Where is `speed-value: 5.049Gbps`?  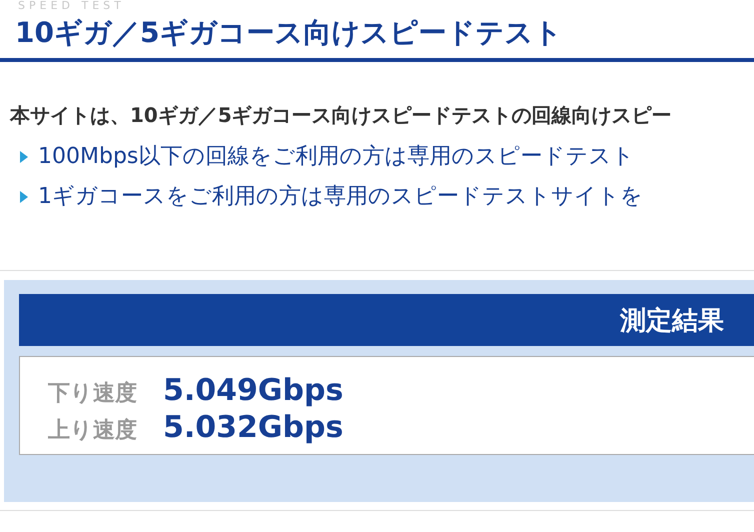 speed-value: 5.049Gbps is located at coordinates (253, 390).